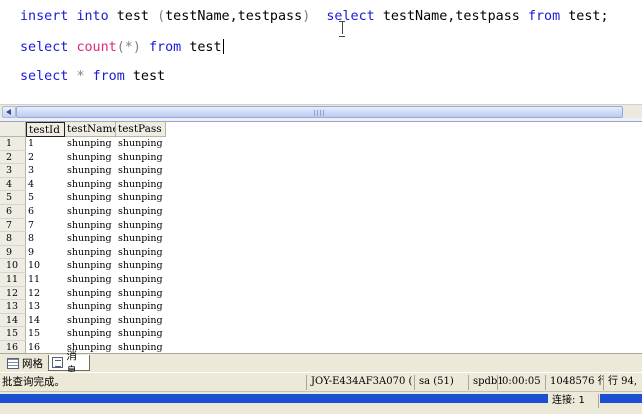 The width and height of the screenshot is (642, 414). I want to click on cell-testid: 2, so click(45, 158).